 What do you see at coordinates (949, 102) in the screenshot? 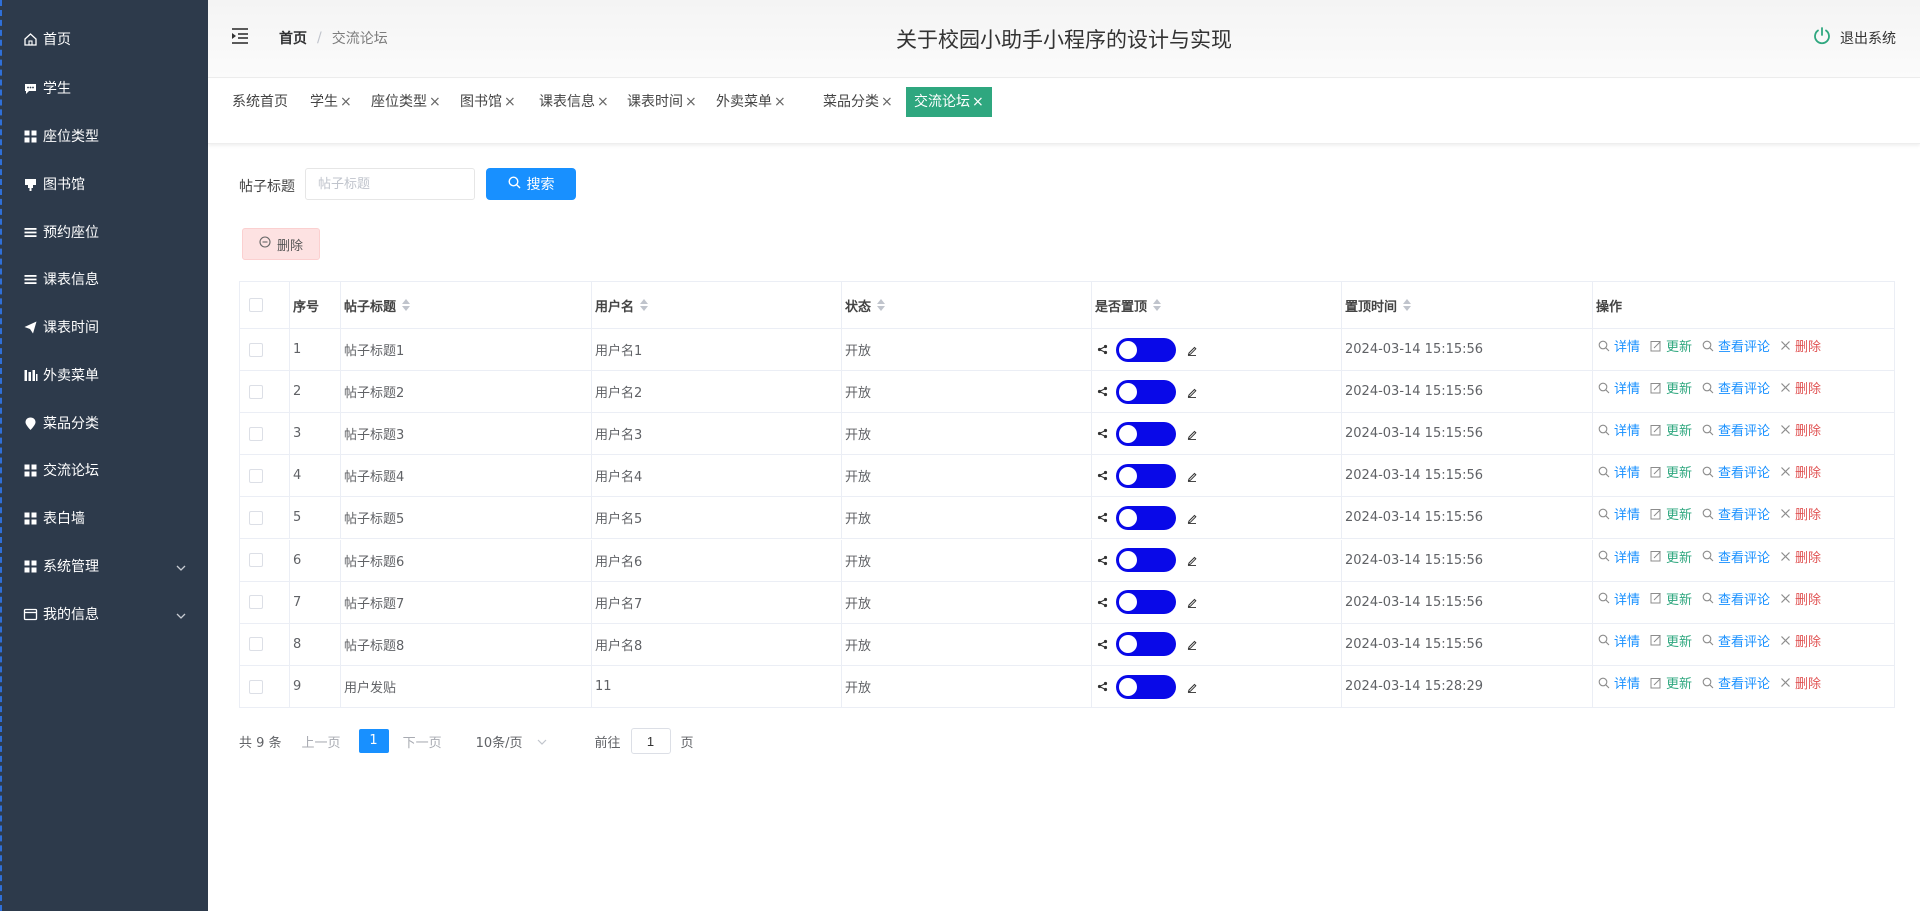
I see `tab-8: 交流论坛 ×` at bounding box center [949, 102].